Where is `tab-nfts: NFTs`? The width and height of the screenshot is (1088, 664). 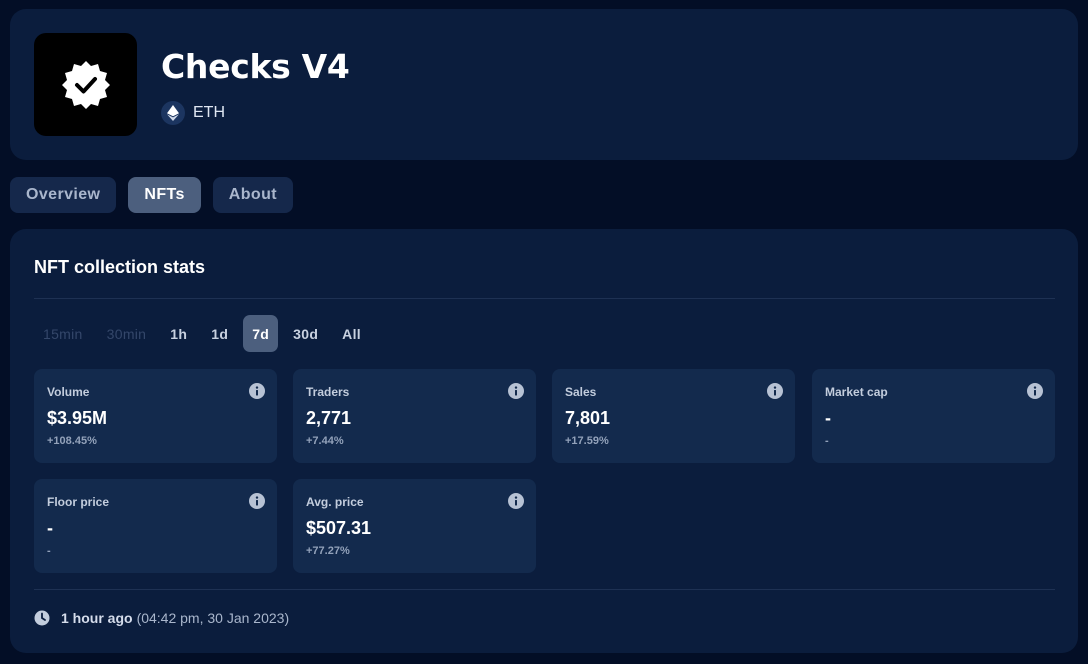
tab-nfts: NFTs is located at coordinates (164, 195).